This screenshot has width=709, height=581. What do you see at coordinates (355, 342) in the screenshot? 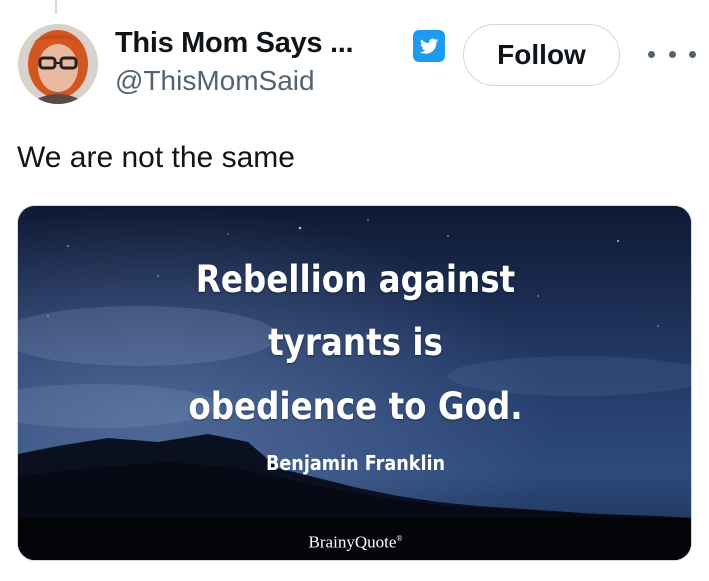
I see `quote-line-2: tyrants is` at bounding box center [355, 342].